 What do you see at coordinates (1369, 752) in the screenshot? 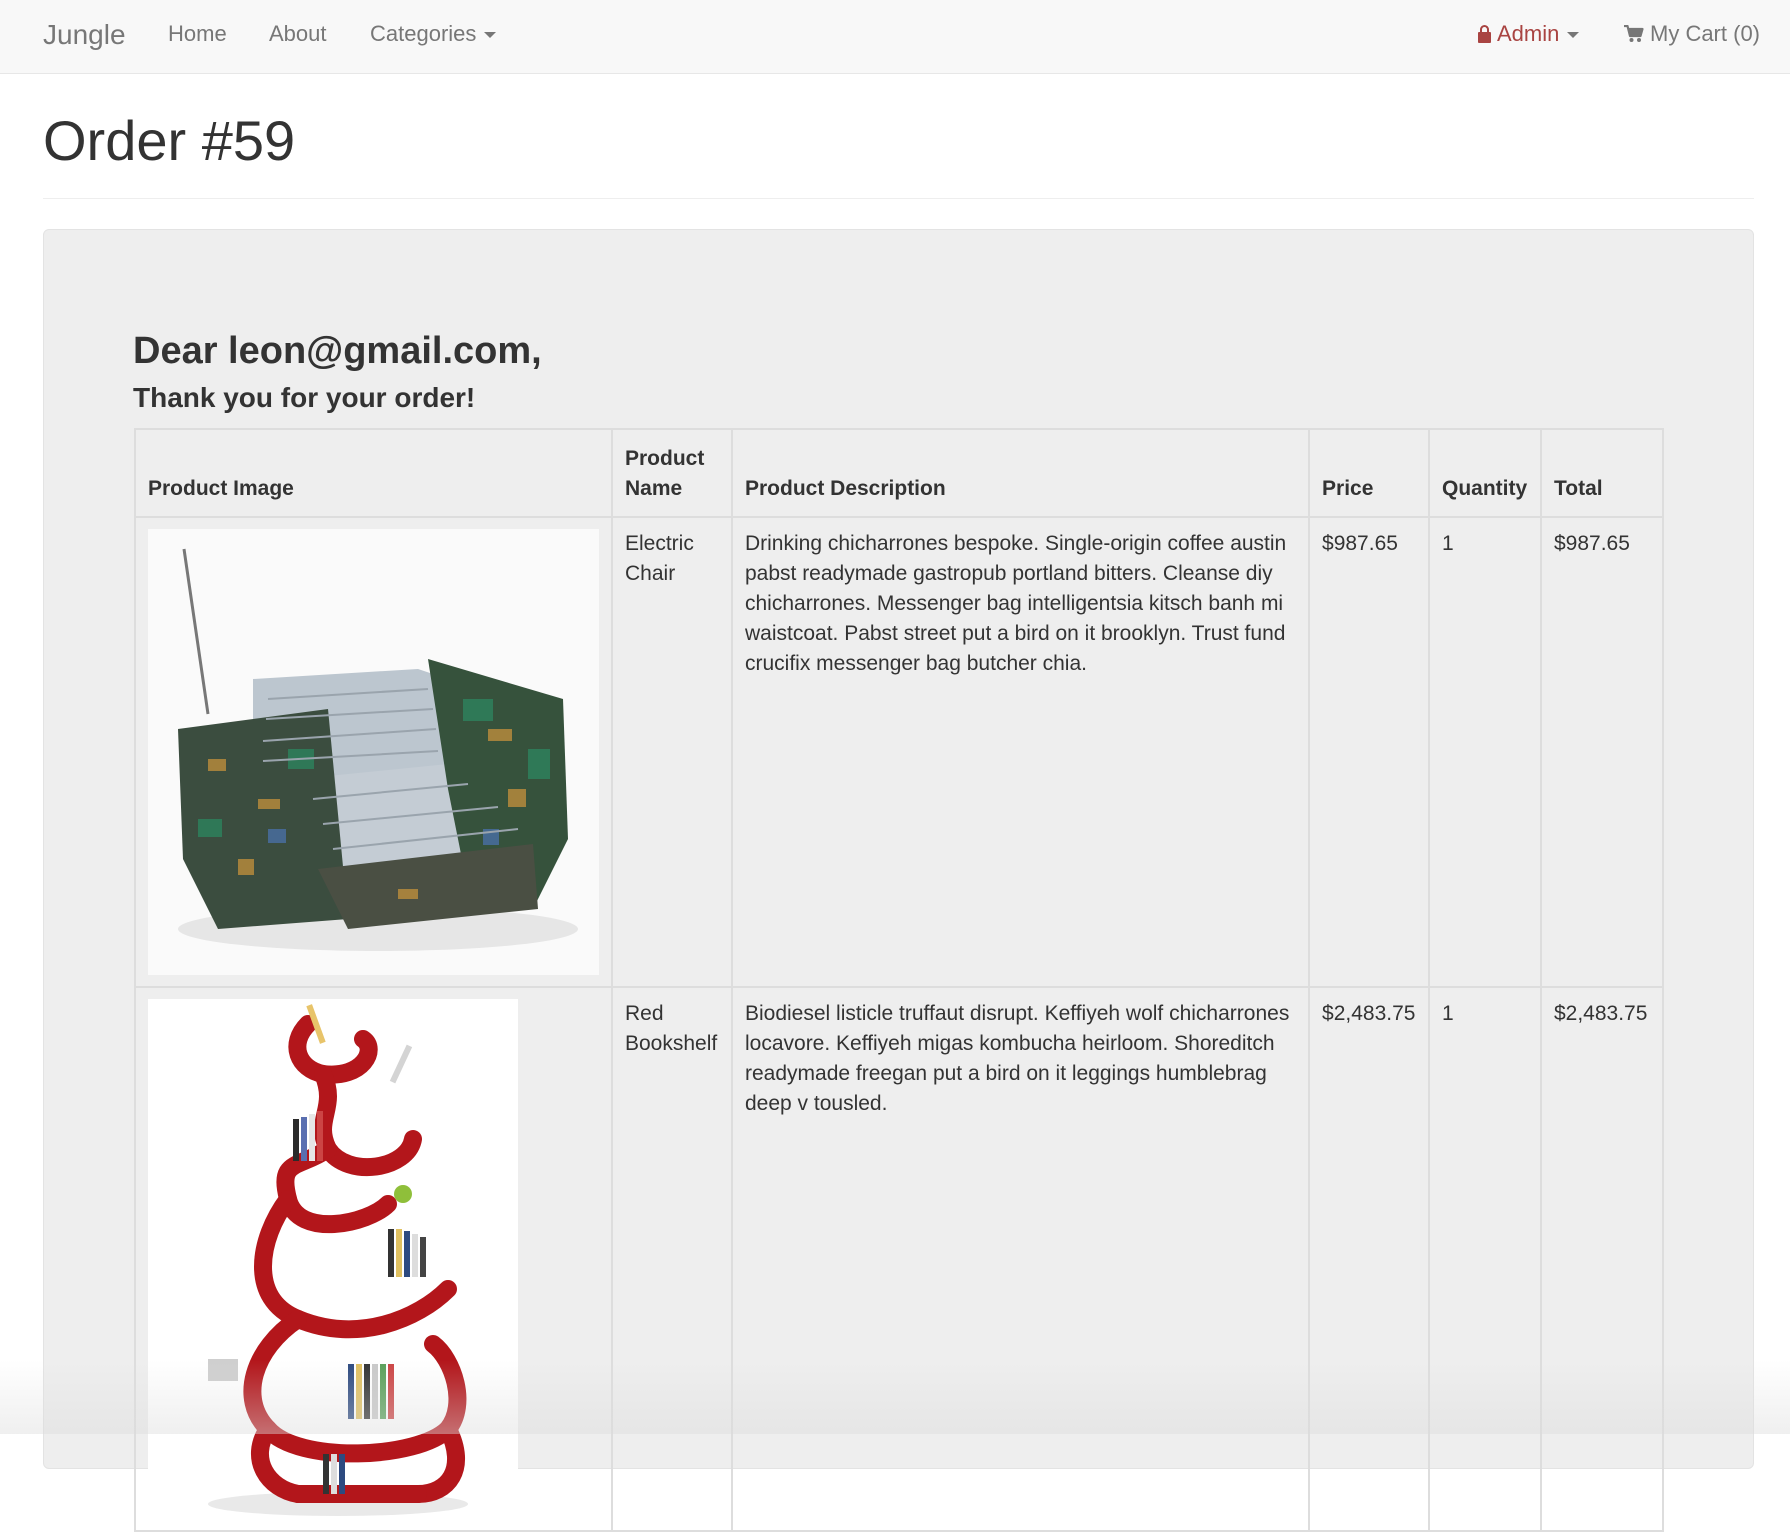
I see `product-price: $987.65` at bounding box center [1369, 752].